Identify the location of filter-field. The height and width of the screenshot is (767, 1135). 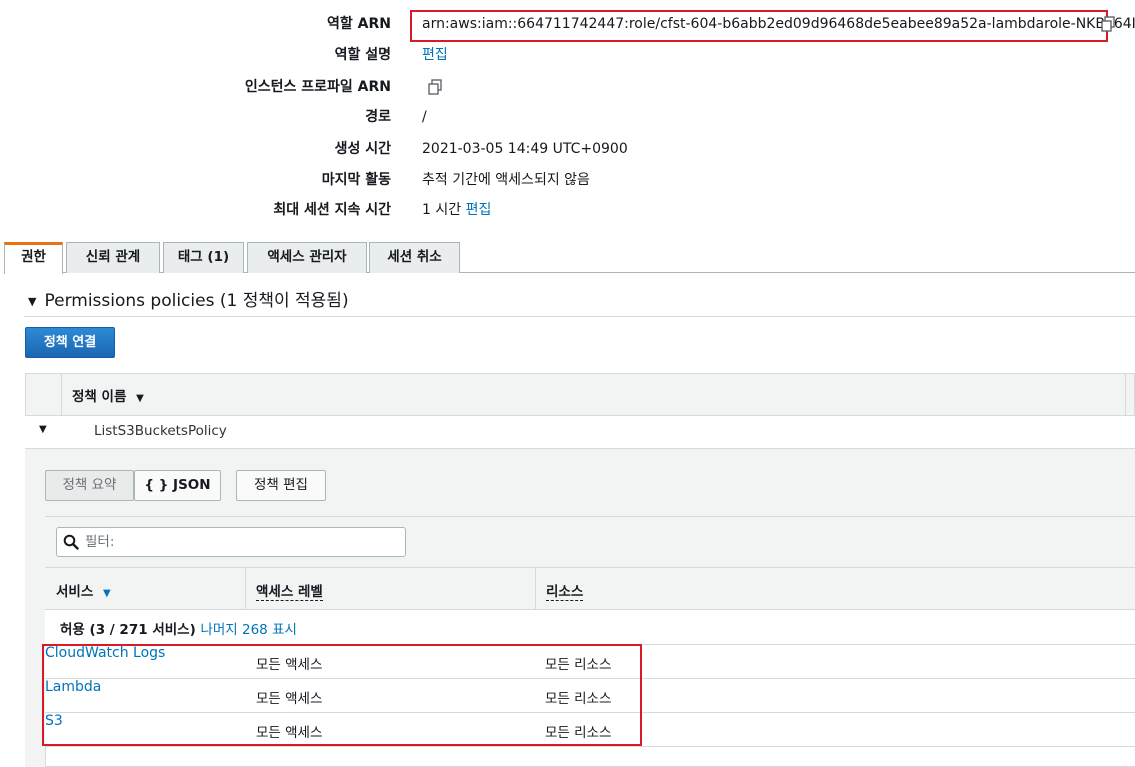
(231, 542).